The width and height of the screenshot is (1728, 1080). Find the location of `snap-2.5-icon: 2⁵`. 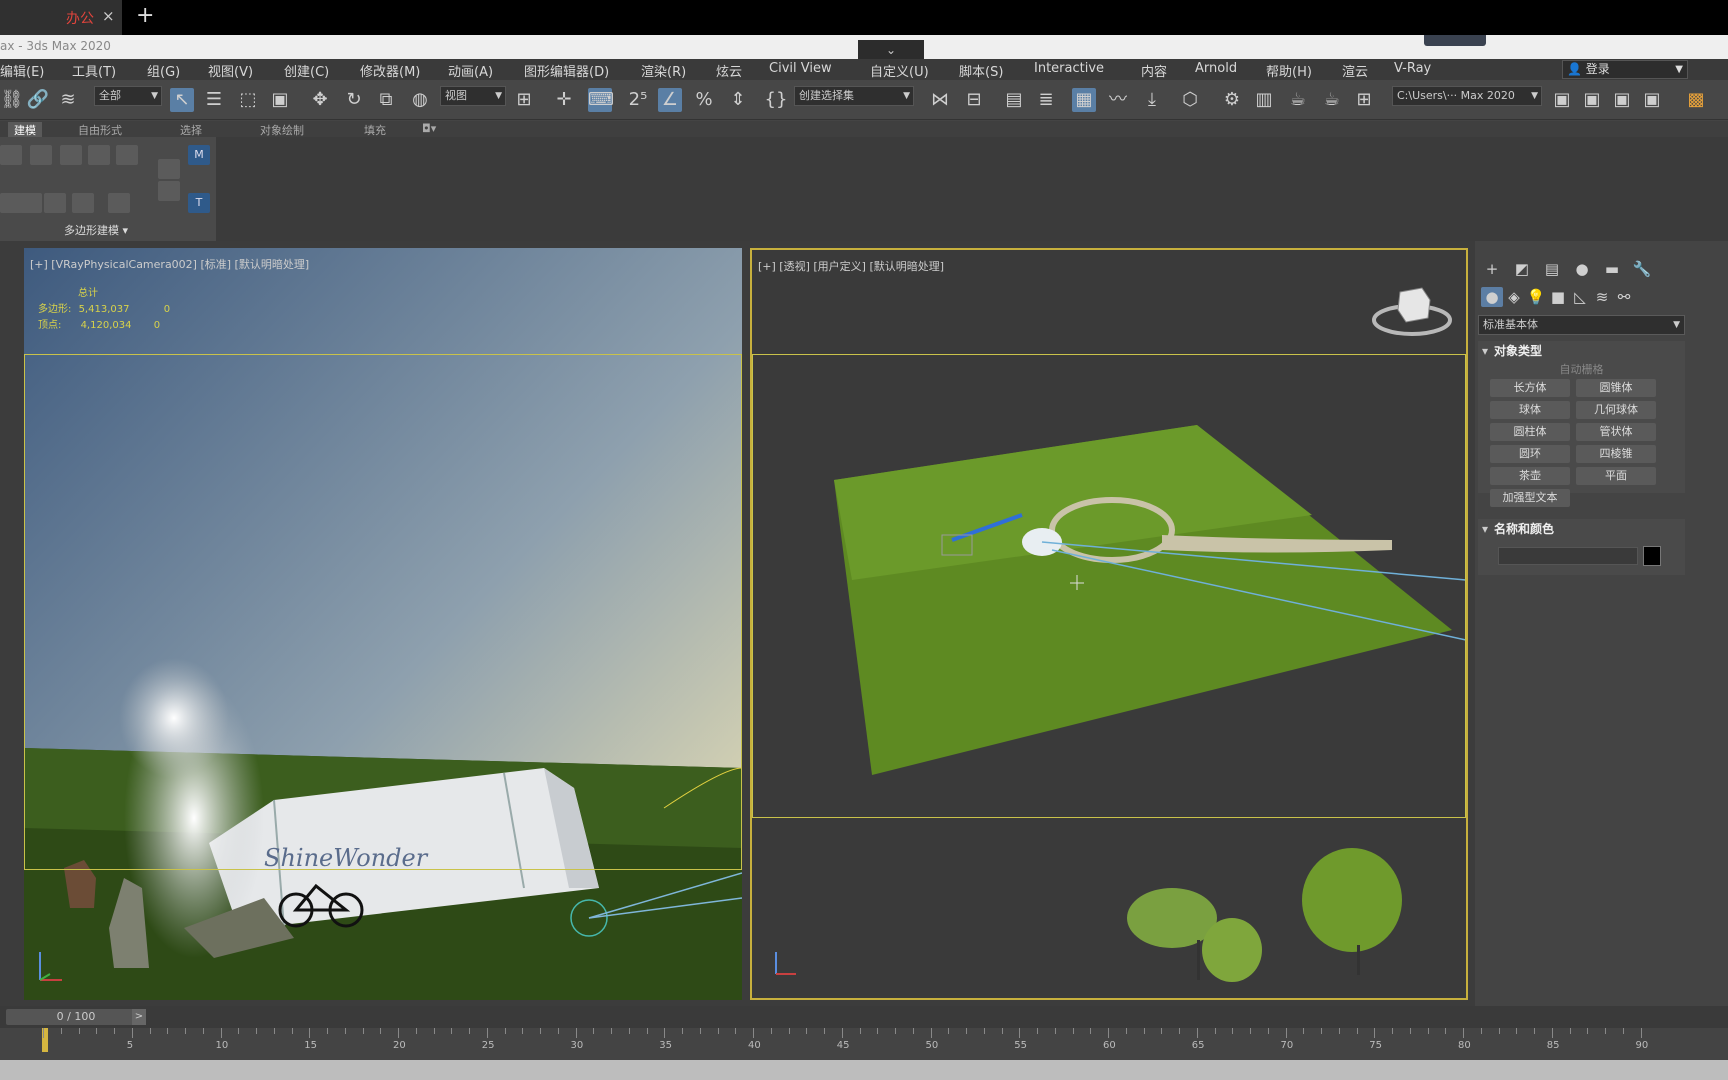

snap-2.5-icon: 2⁵ is located at coordinates (638, 100).